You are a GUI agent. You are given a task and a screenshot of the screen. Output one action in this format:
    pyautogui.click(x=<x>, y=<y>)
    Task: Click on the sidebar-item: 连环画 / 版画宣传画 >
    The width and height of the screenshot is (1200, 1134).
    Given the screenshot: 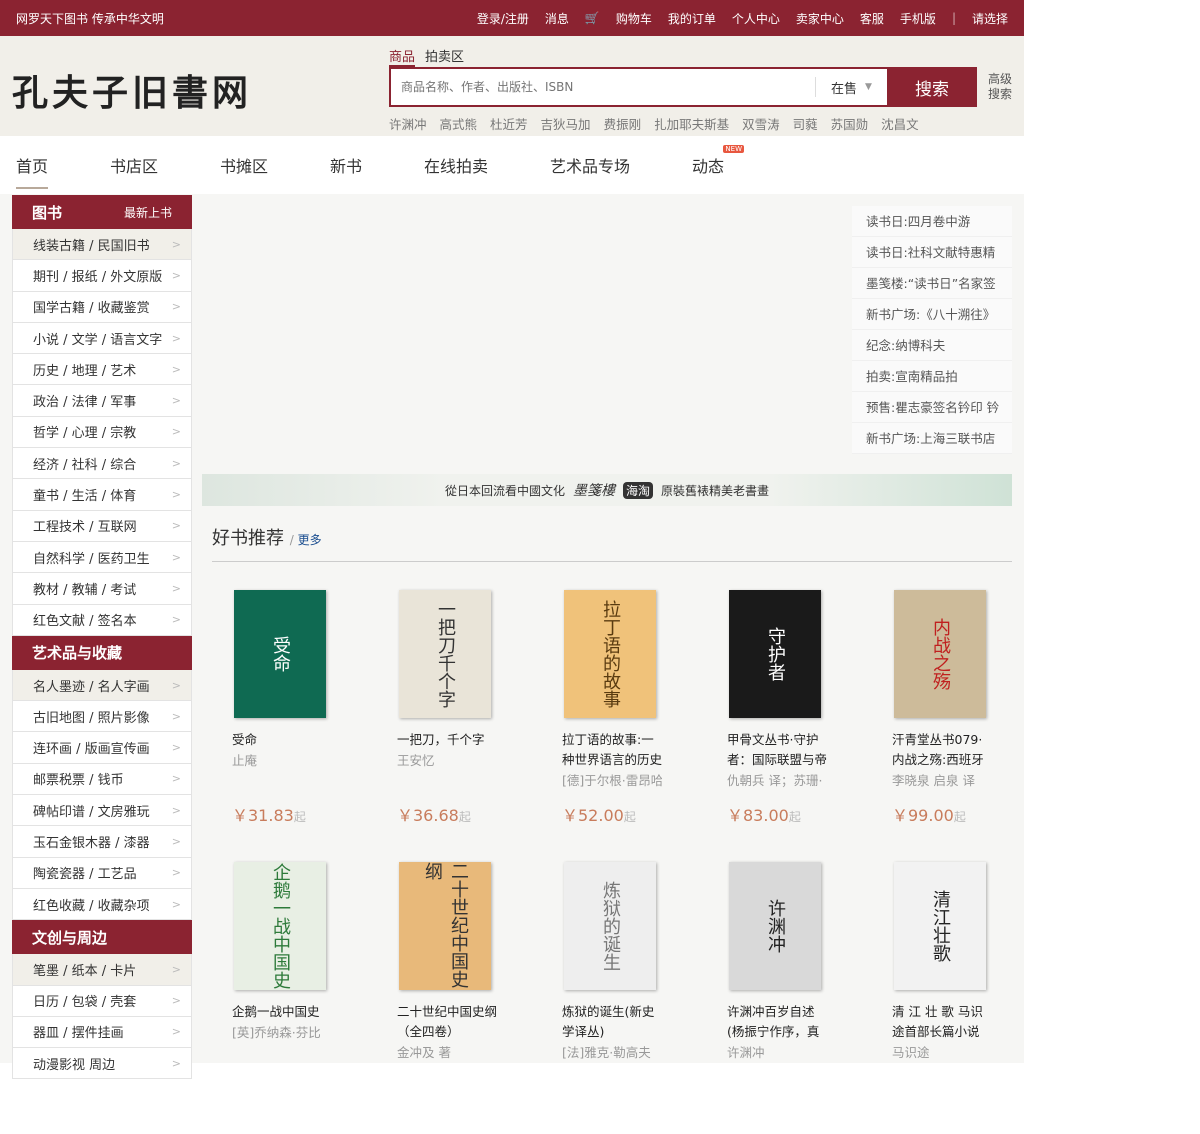 What is the action you would take?
    pyautogui.click(x=102, y=748)
    